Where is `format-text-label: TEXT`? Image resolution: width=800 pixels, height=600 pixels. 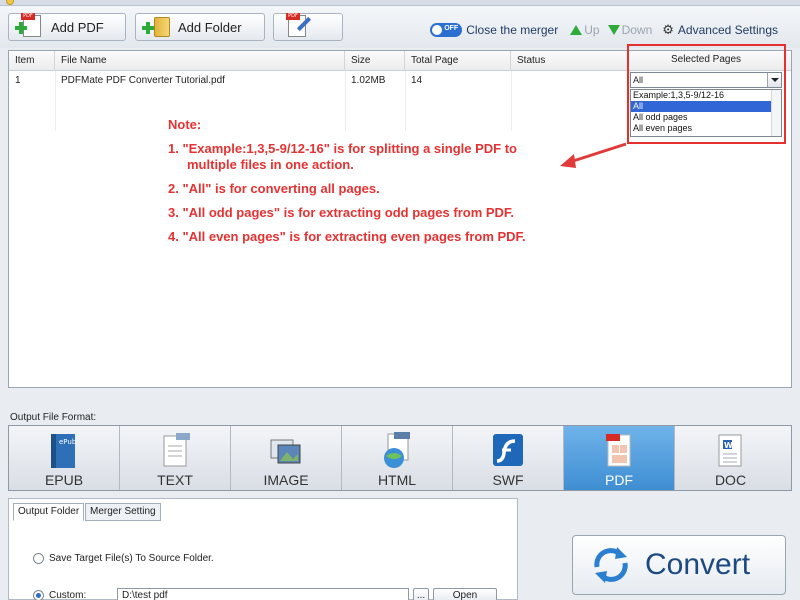
format-text-label: TEXT is located at coordinates (175, 480).